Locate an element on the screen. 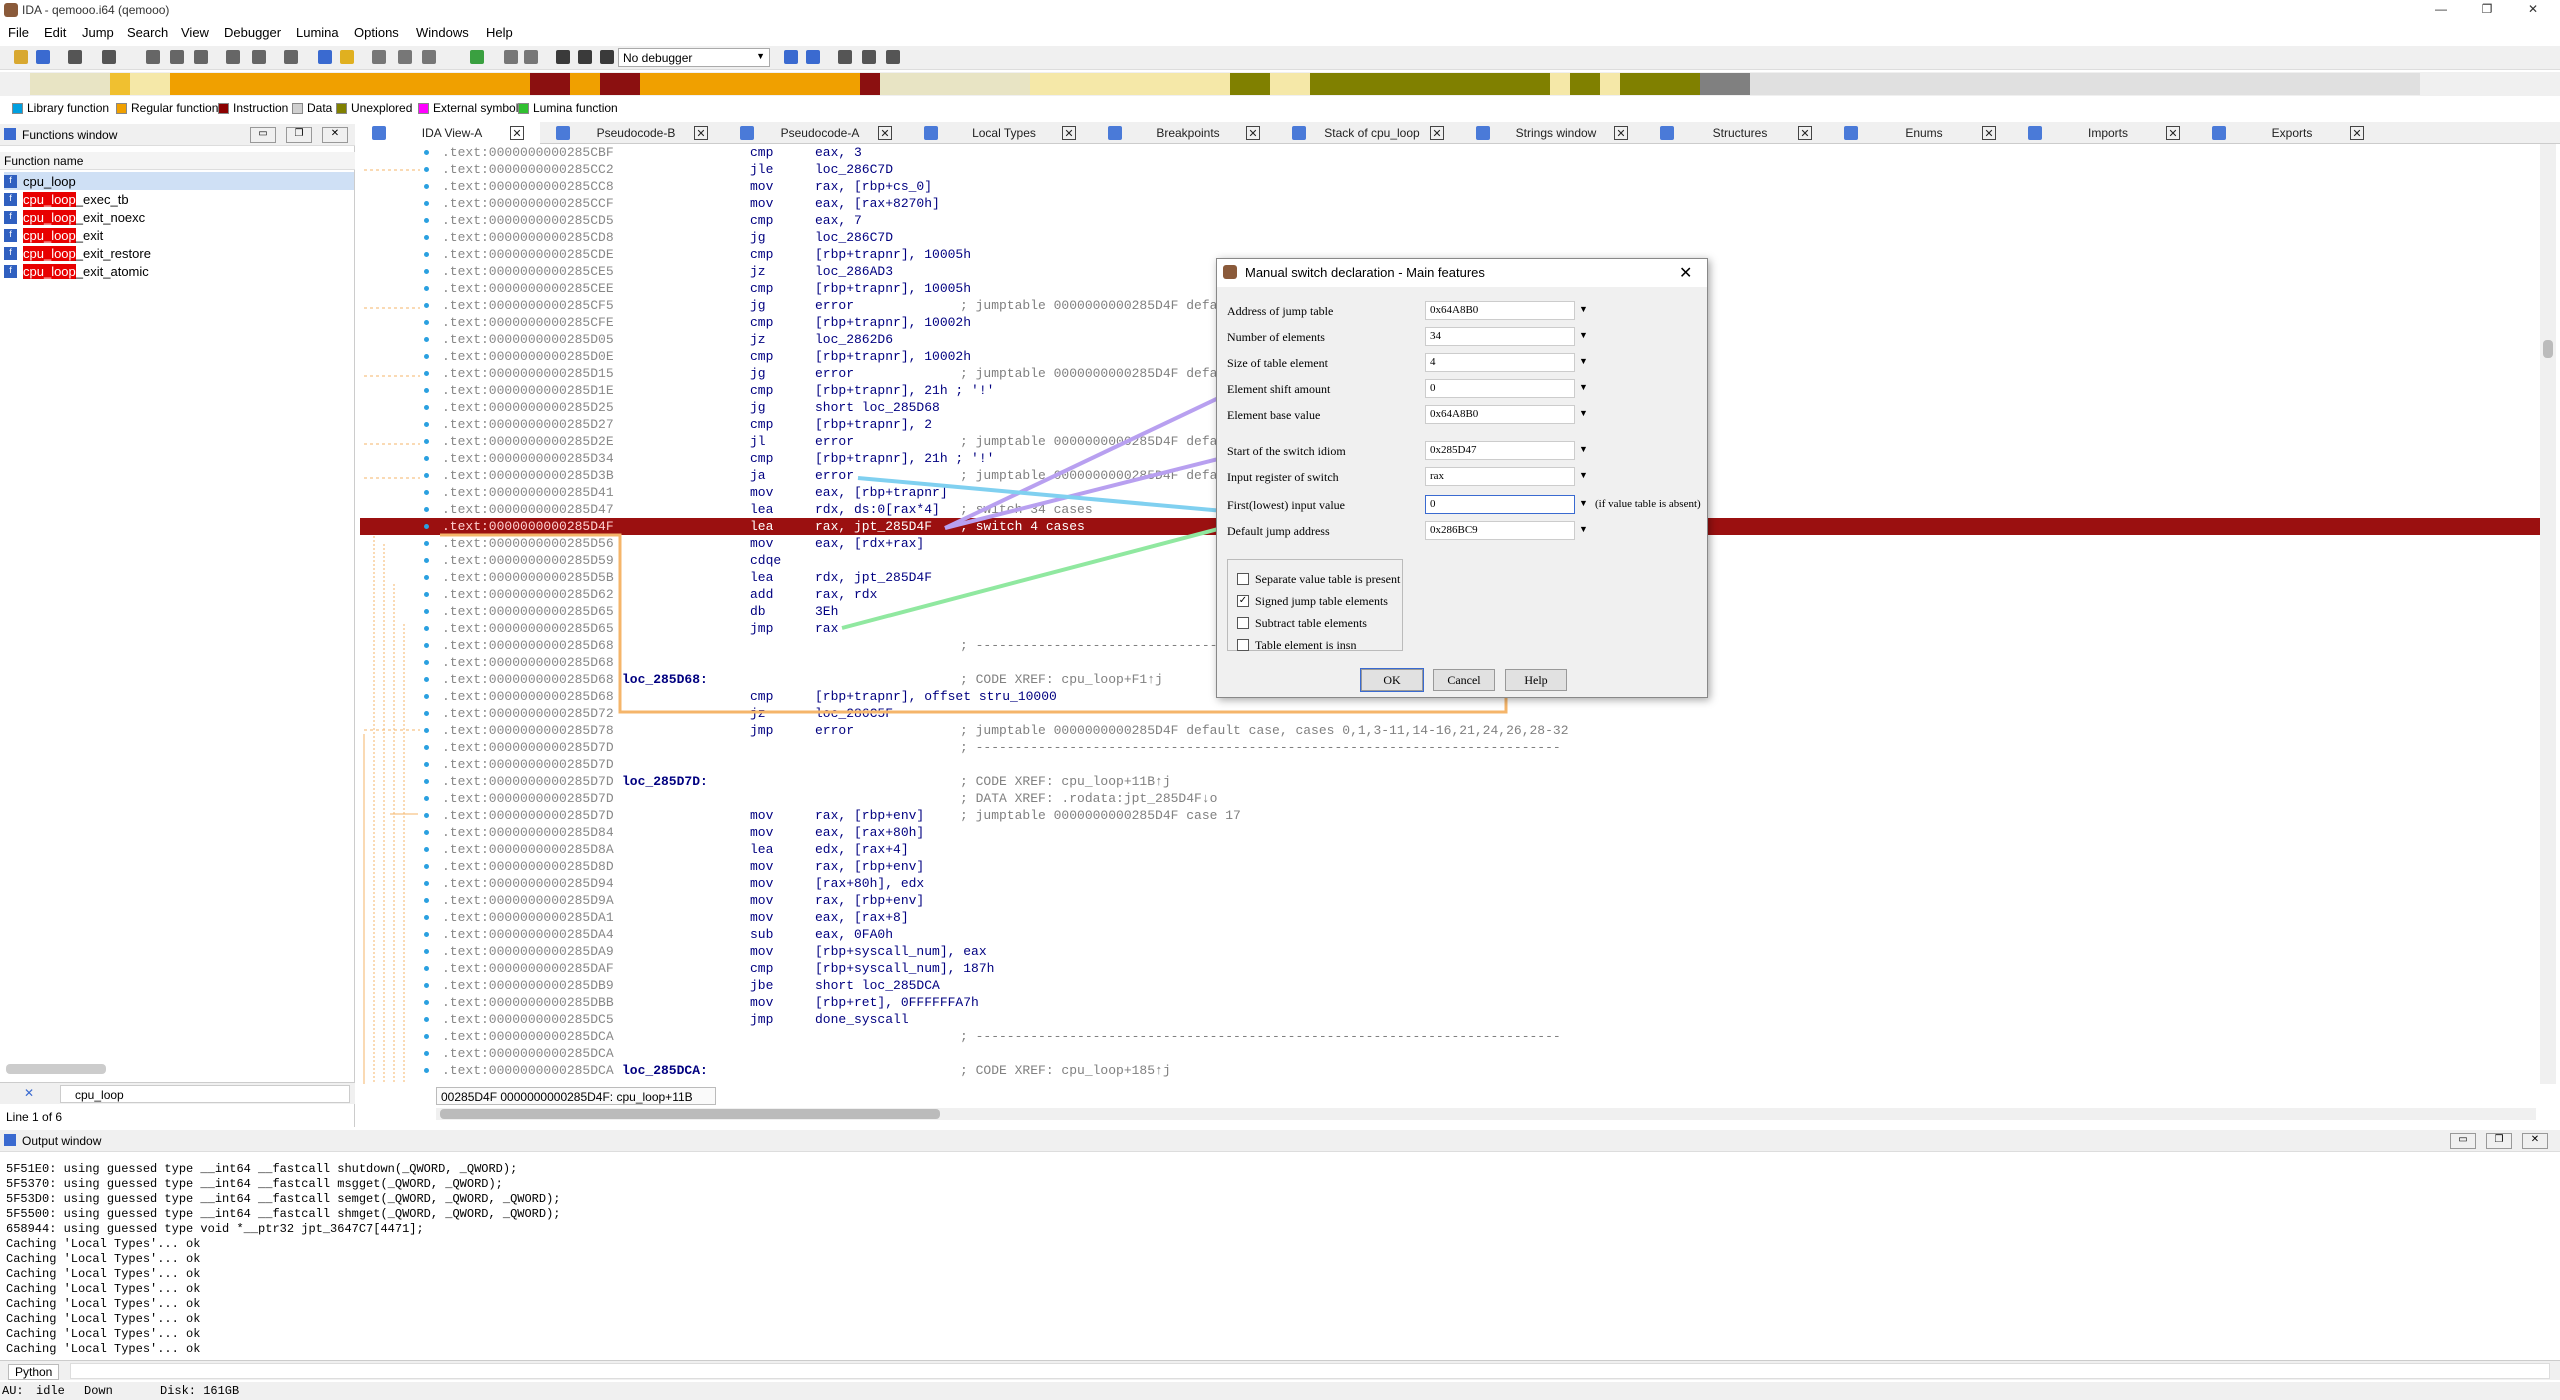 The image size is (2560, 1400). field-row-element-base-value: Element base value 0x64A8B0 ▼ is located at coordinates (1467, 415).